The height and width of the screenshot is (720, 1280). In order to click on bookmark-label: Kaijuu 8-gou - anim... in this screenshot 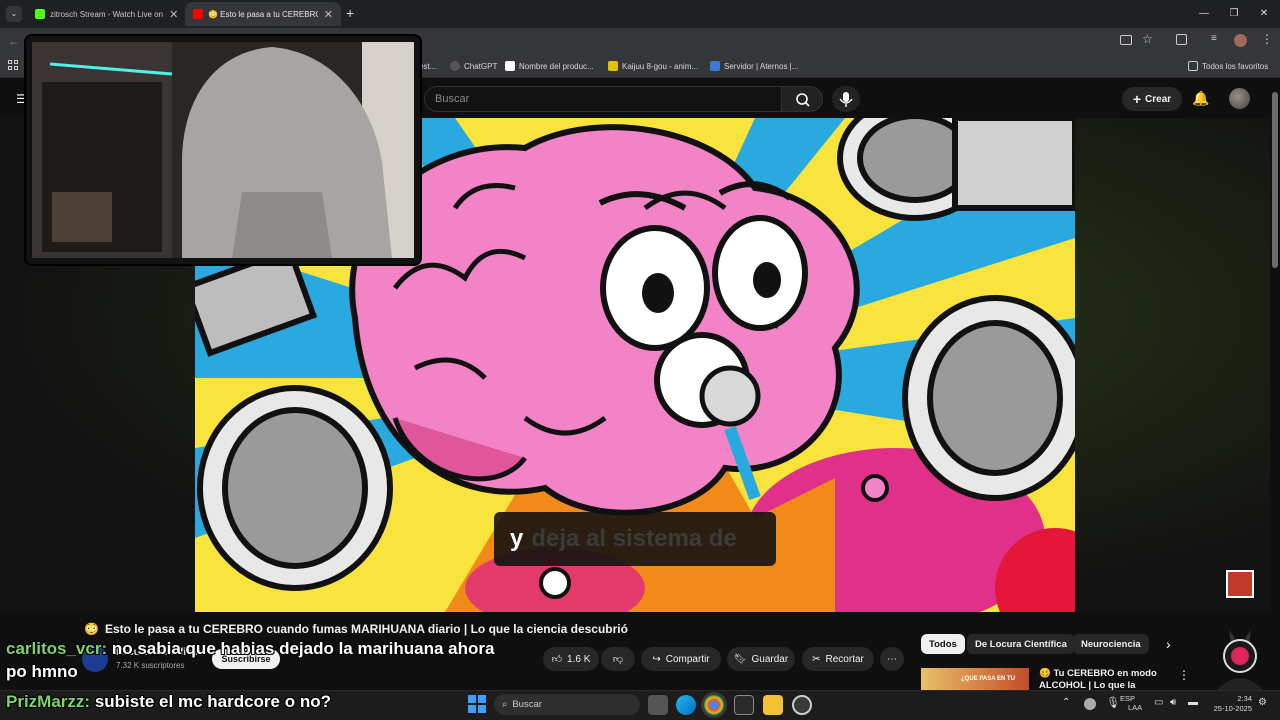, I will do `click(660, 66)`.